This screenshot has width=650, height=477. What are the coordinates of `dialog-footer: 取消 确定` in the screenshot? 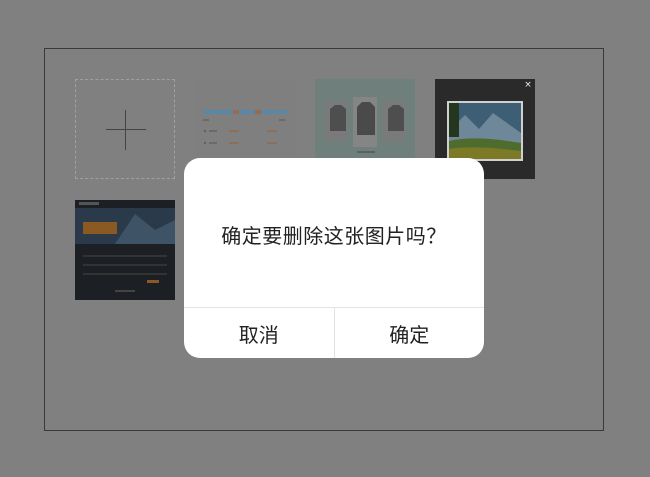 It's located at (334, 332).